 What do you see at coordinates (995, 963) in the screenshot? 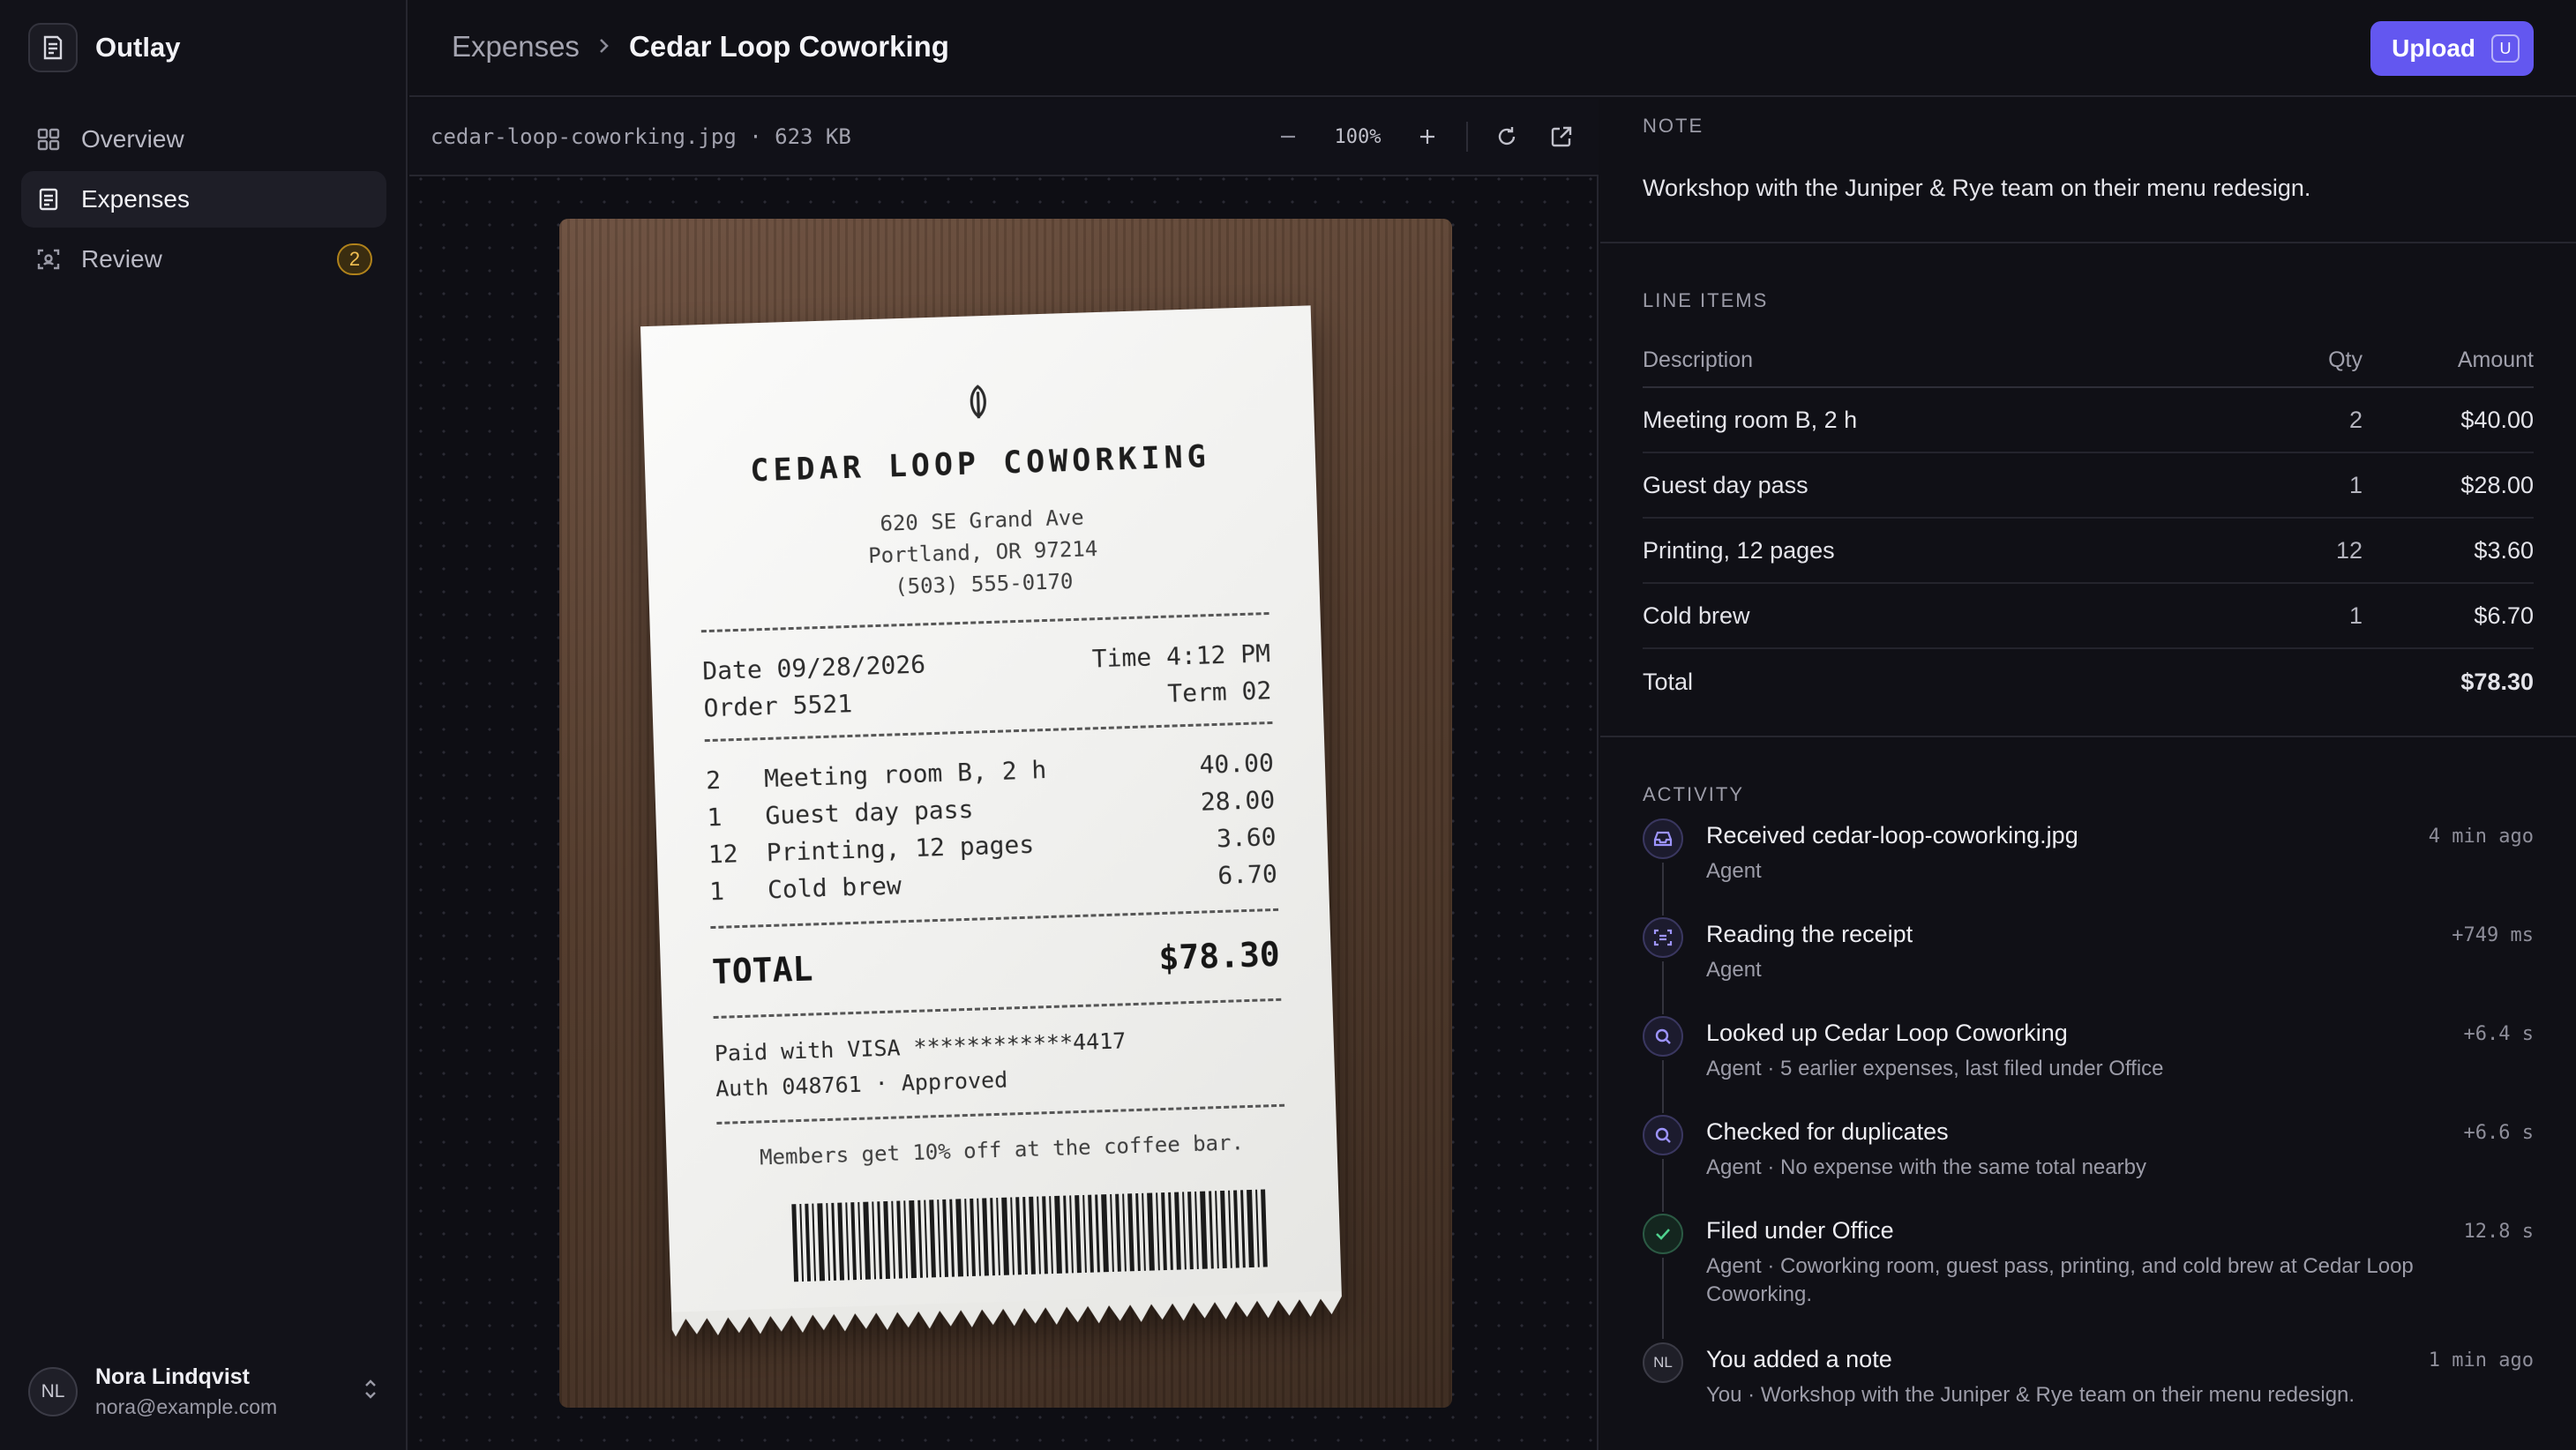
I see `receipt-total-row: TOTAL $78.30` at bounding box center [995, 963].